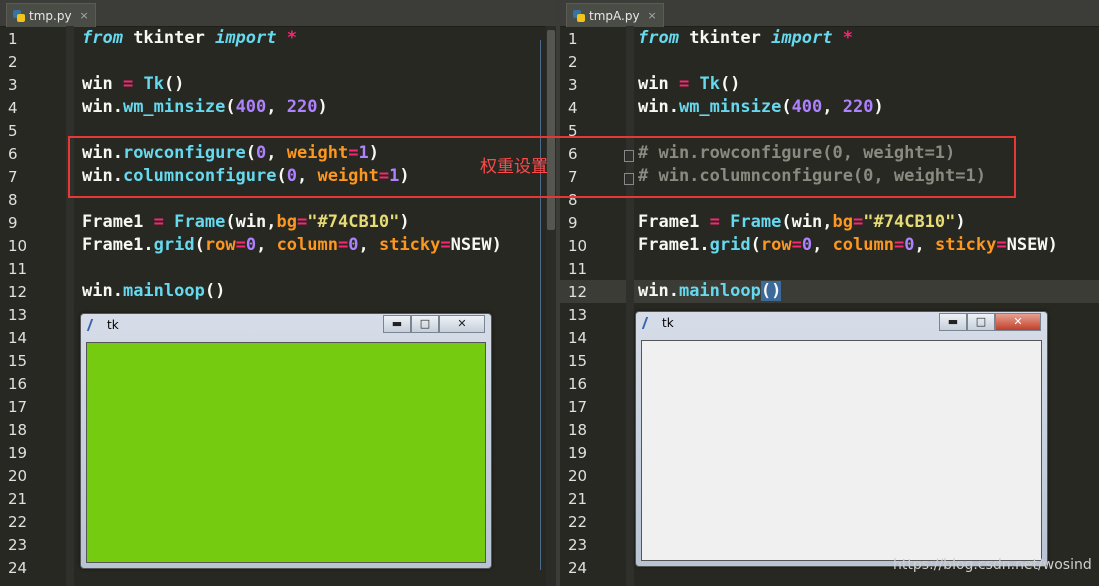 Image resolution: width=1099 pixels, height=586 pixels. What do you see at coordinates (278, 13) in the screenshot?
I see `left-tab-bar: tmp.py ×` at bounding box center [278, 13].